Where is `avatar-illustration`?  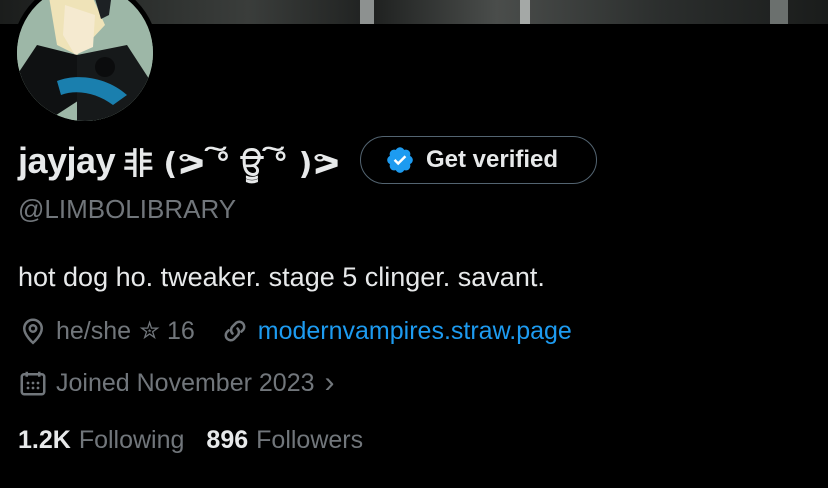 avatar-illustration is located at coordinates (85, 60).